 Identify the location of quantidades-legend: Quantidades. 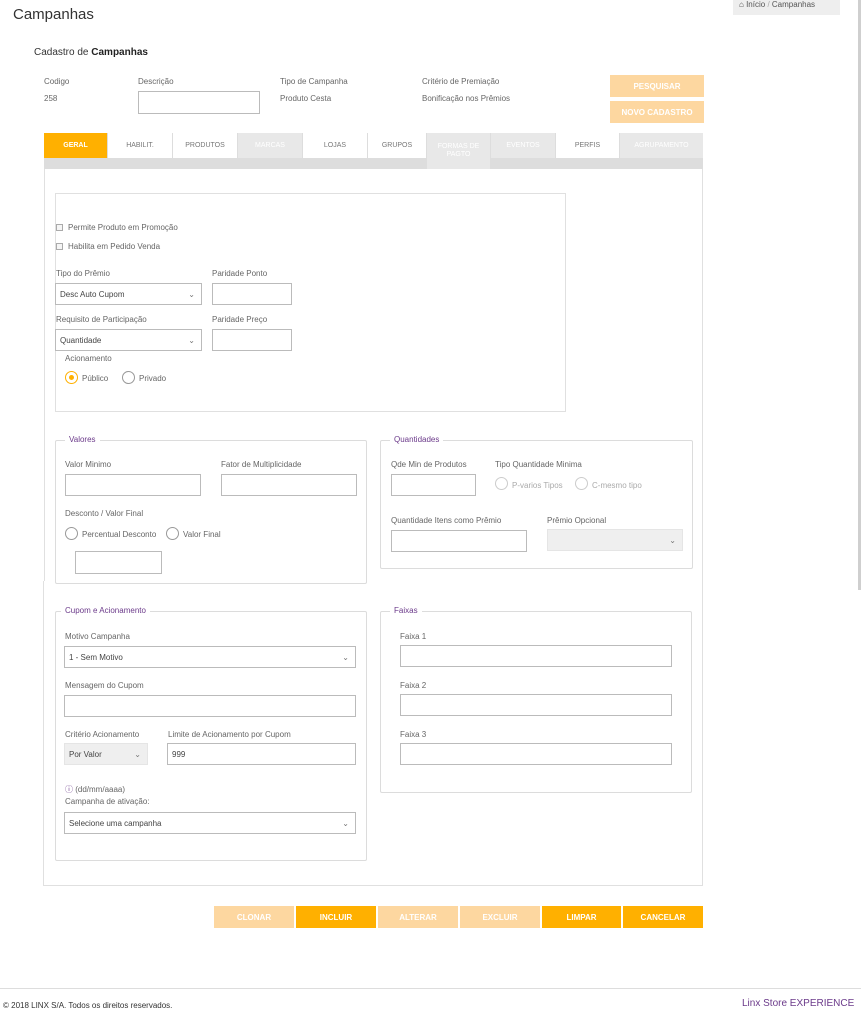
(417, 439).